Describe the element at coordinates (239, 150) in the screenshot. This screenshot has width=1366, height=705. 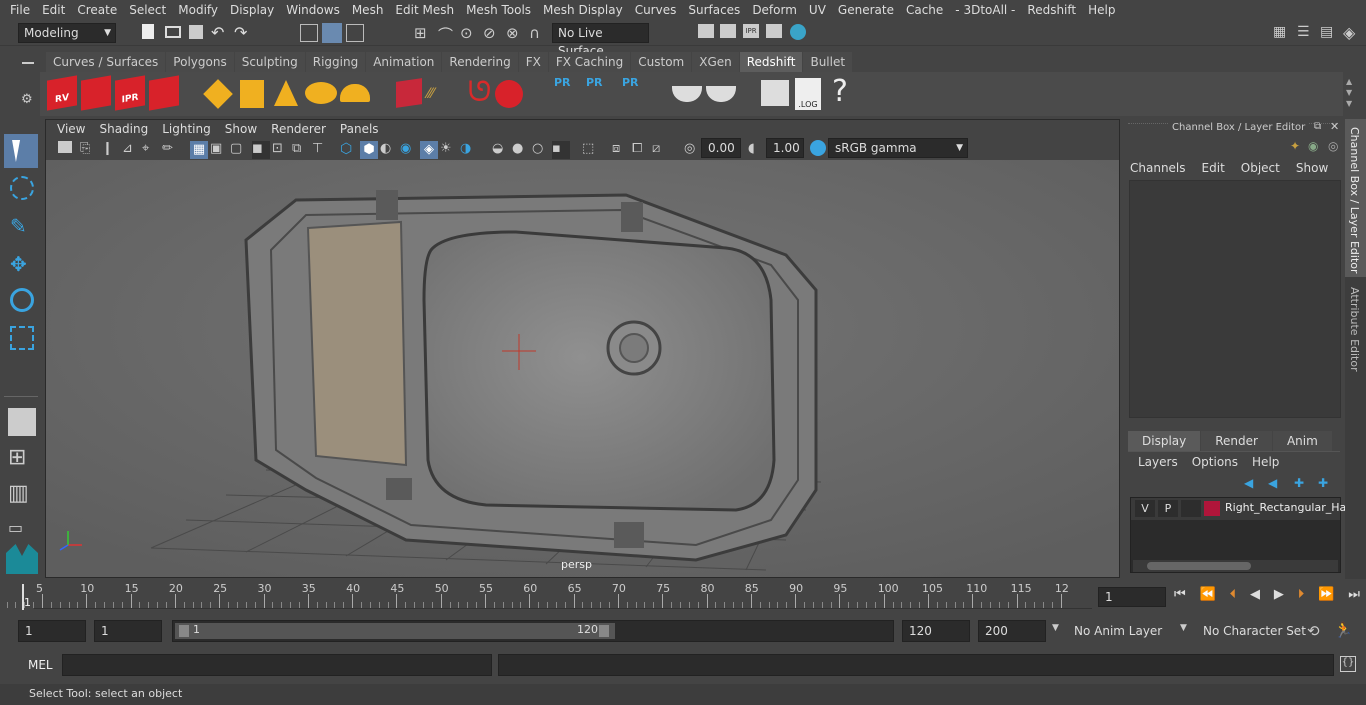
I see `resolution-gate-icon: ▢` at that location.